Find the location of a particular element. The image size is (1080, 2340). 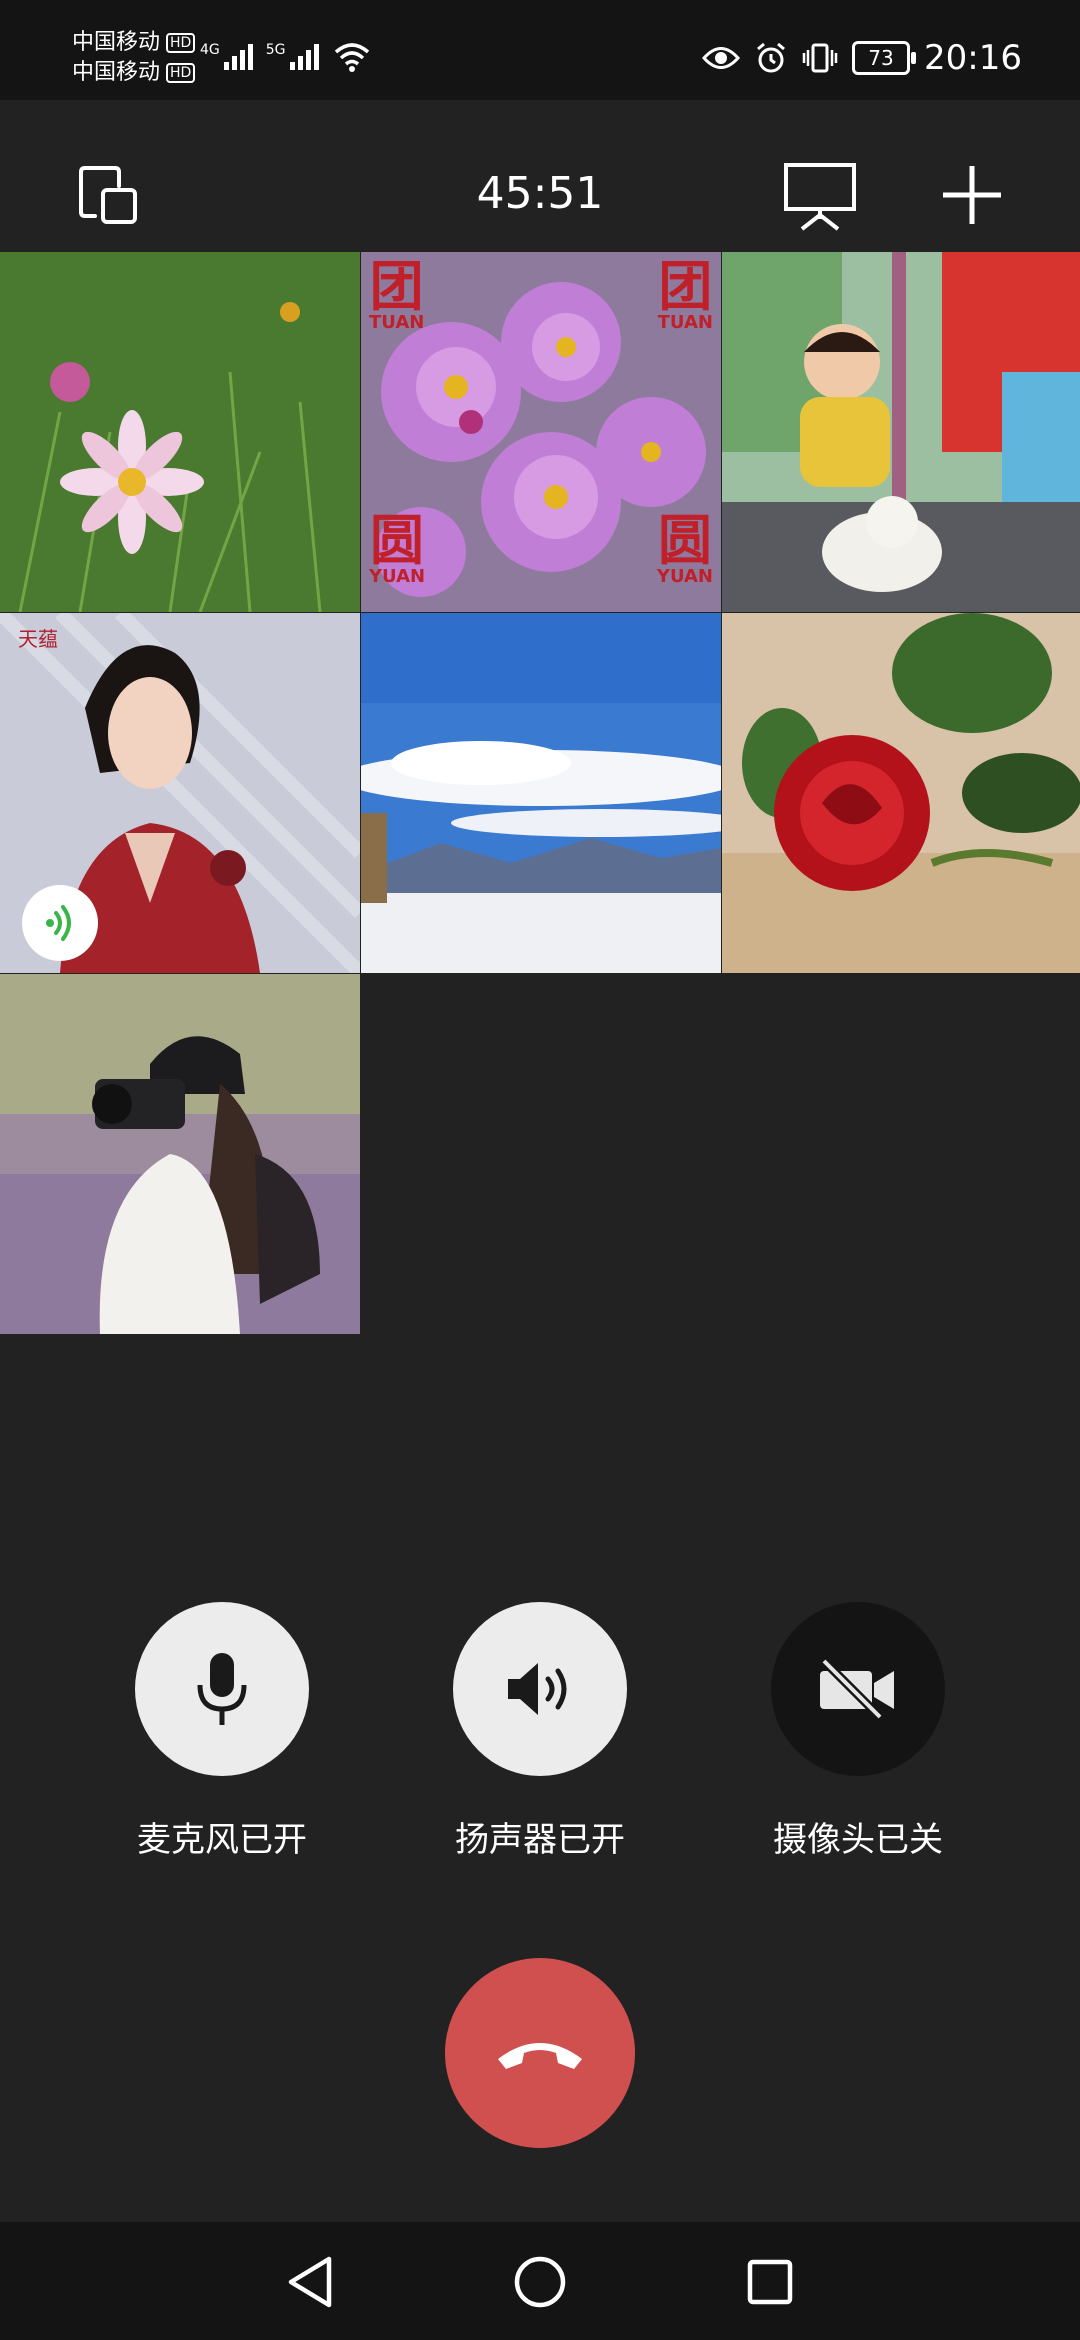

status-bar: 中国移动 HD 中国移动 HD 4G 5G 73 20:16 is located at coordinates (540, 50).